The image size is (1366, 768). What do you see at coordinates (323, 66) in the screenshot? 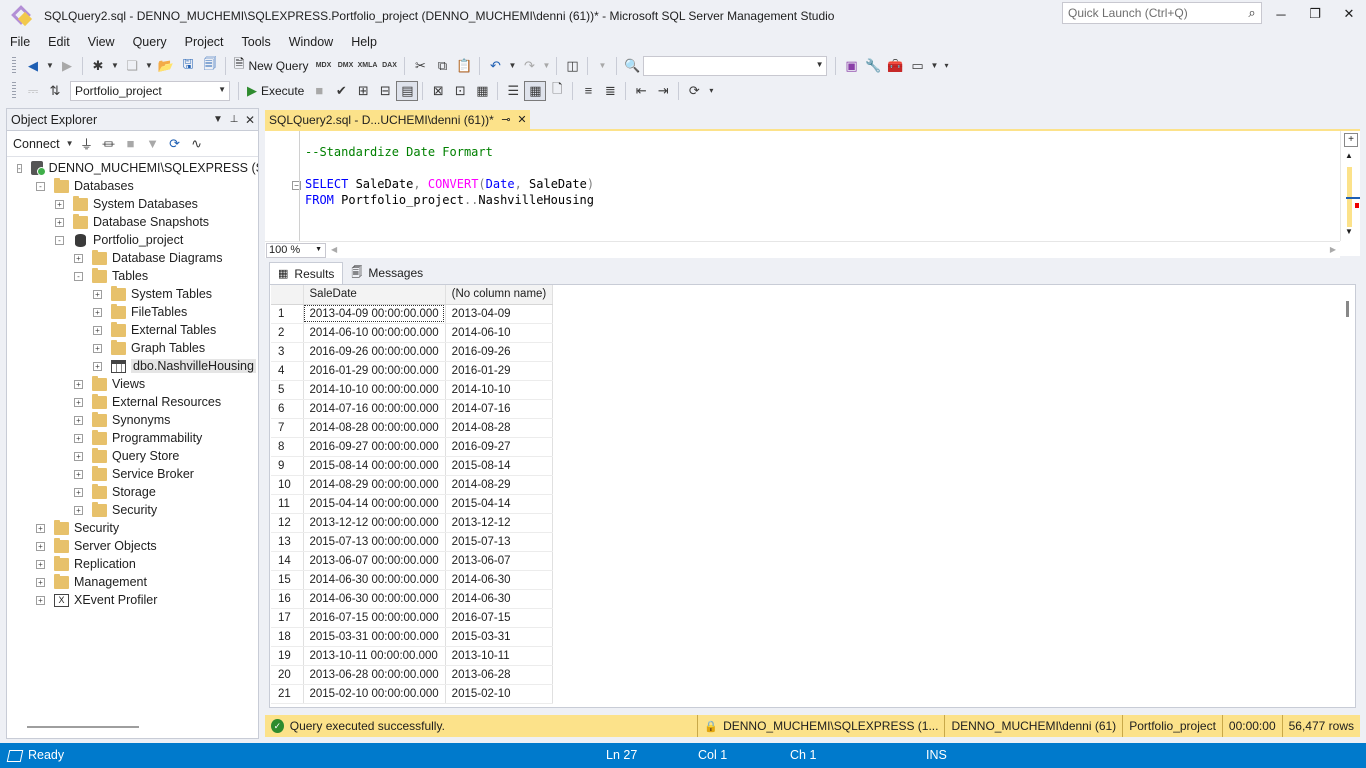
I see `mdx-query-icon: MDX` at bounding box center [323, 66].